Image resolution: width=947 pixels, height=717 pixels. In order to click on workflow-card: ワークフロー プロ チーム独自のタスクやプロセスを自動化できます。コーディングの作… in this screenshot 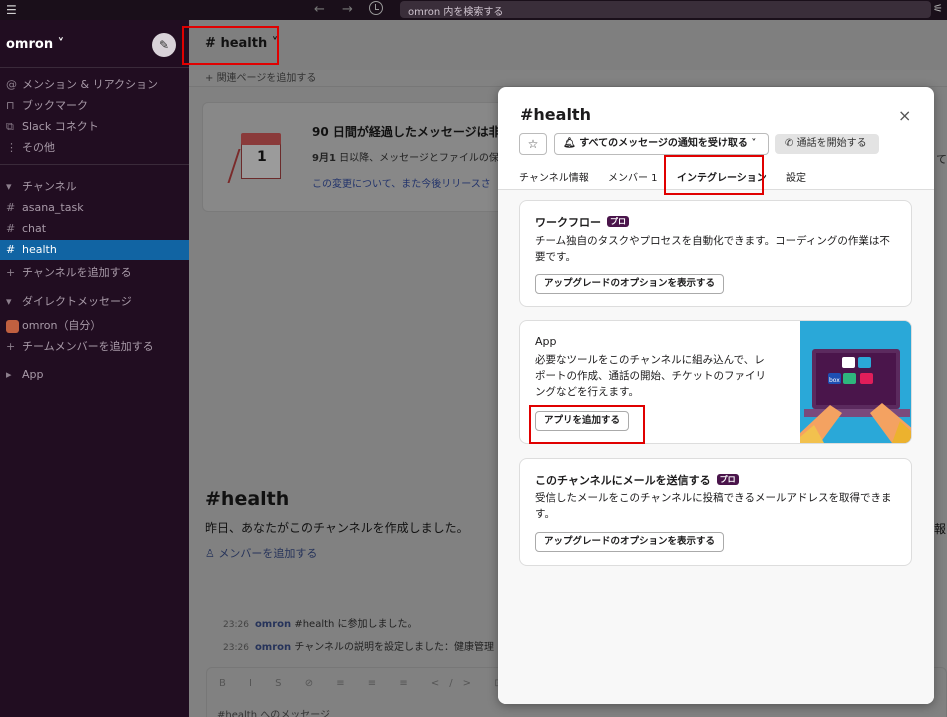, I will do `click(715, 253)`.